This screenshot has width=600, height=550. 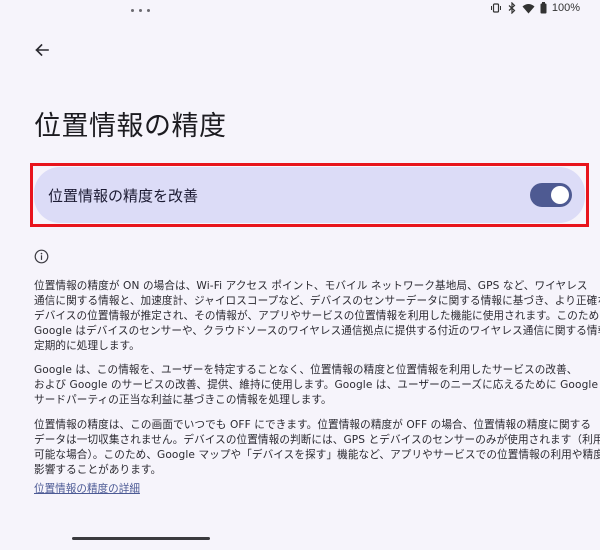 I want to click on accuracy-details-link: 位置情報の精度の詳細, so click(x=87, y=488).